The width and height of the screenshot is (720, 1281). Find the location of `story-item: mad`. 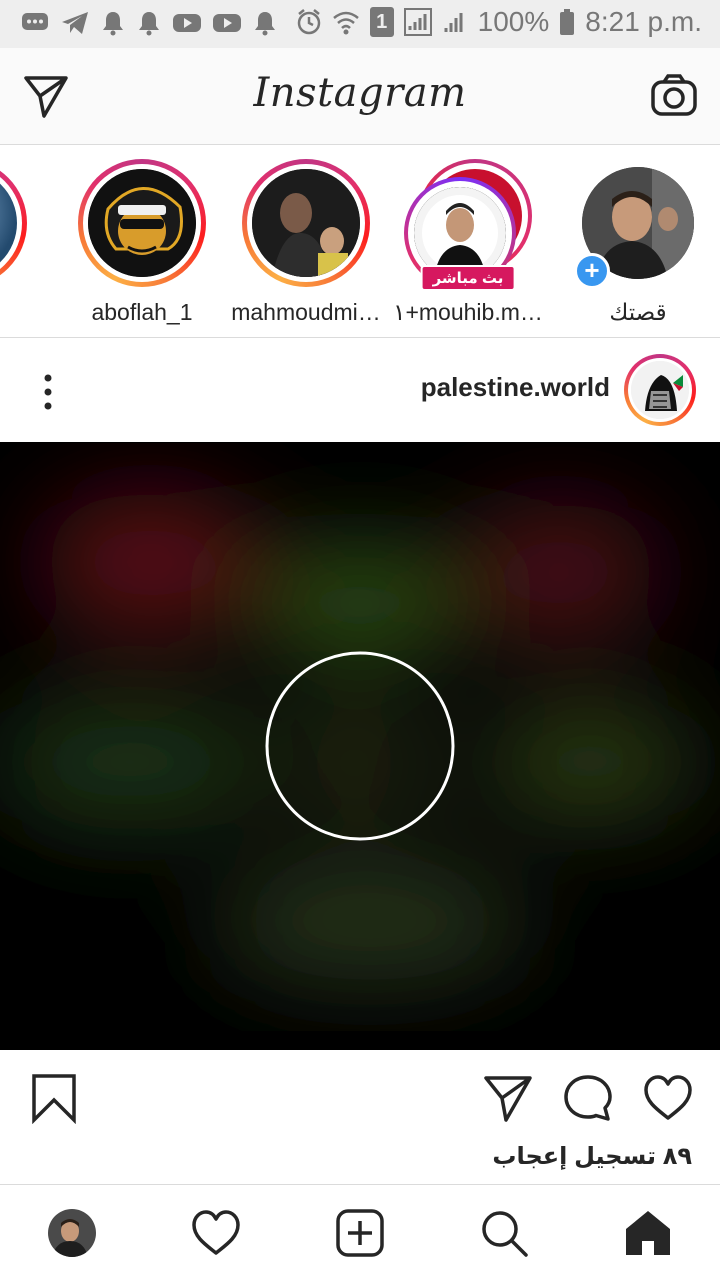

story-item: mad is located at coordinates (19, 242).